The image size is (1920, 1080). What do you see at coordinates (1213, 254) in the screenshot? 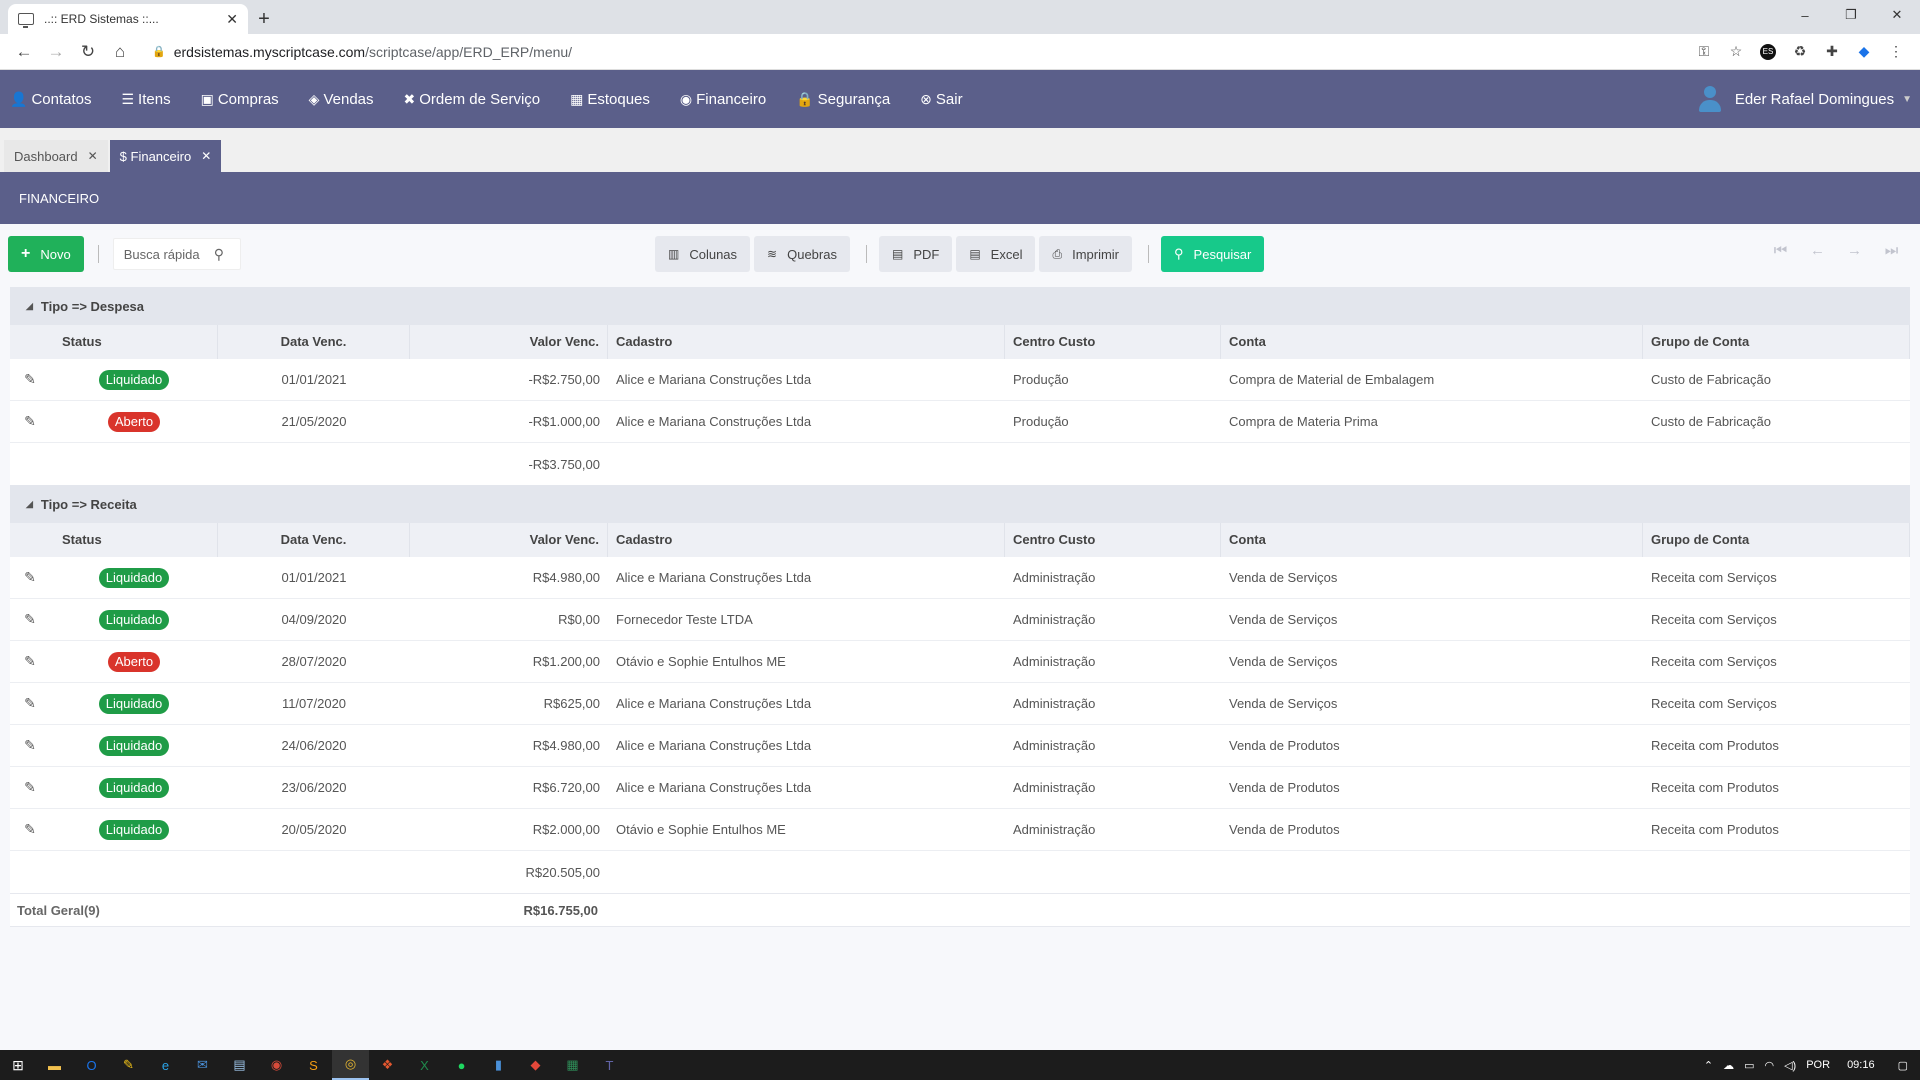
I see `search-button: ⚲ Pesquisar` at bounding box center [1213, 254].